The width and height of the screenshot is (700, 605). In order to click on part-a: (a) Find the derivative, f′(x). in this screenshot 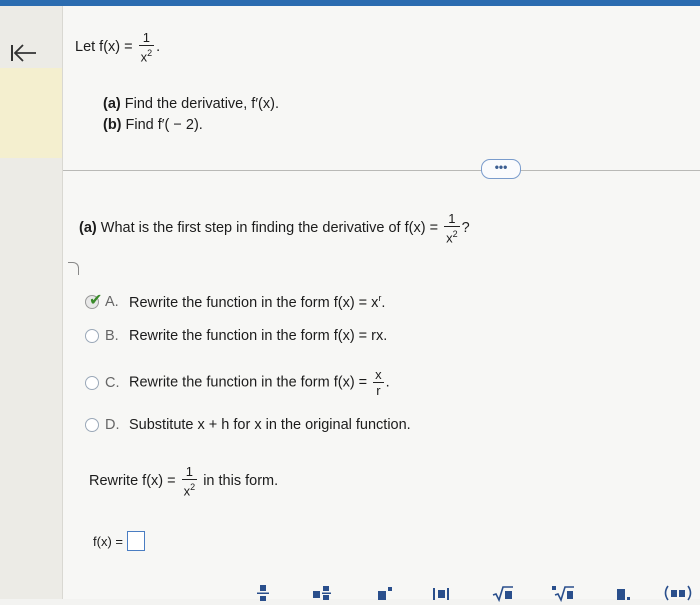, I will do `click(191, 104)`.